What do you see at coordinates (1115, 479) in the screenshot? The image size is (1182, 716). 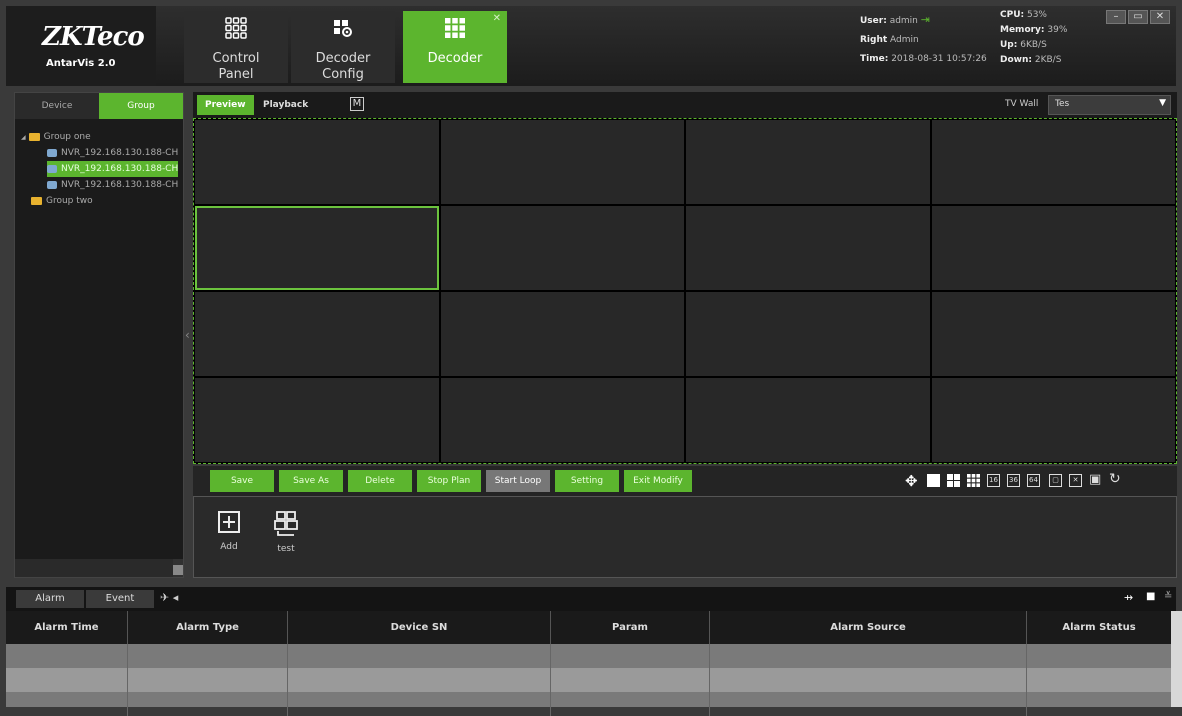 I see `refresh-icon: ↻` at bounding box center [1115, 479].